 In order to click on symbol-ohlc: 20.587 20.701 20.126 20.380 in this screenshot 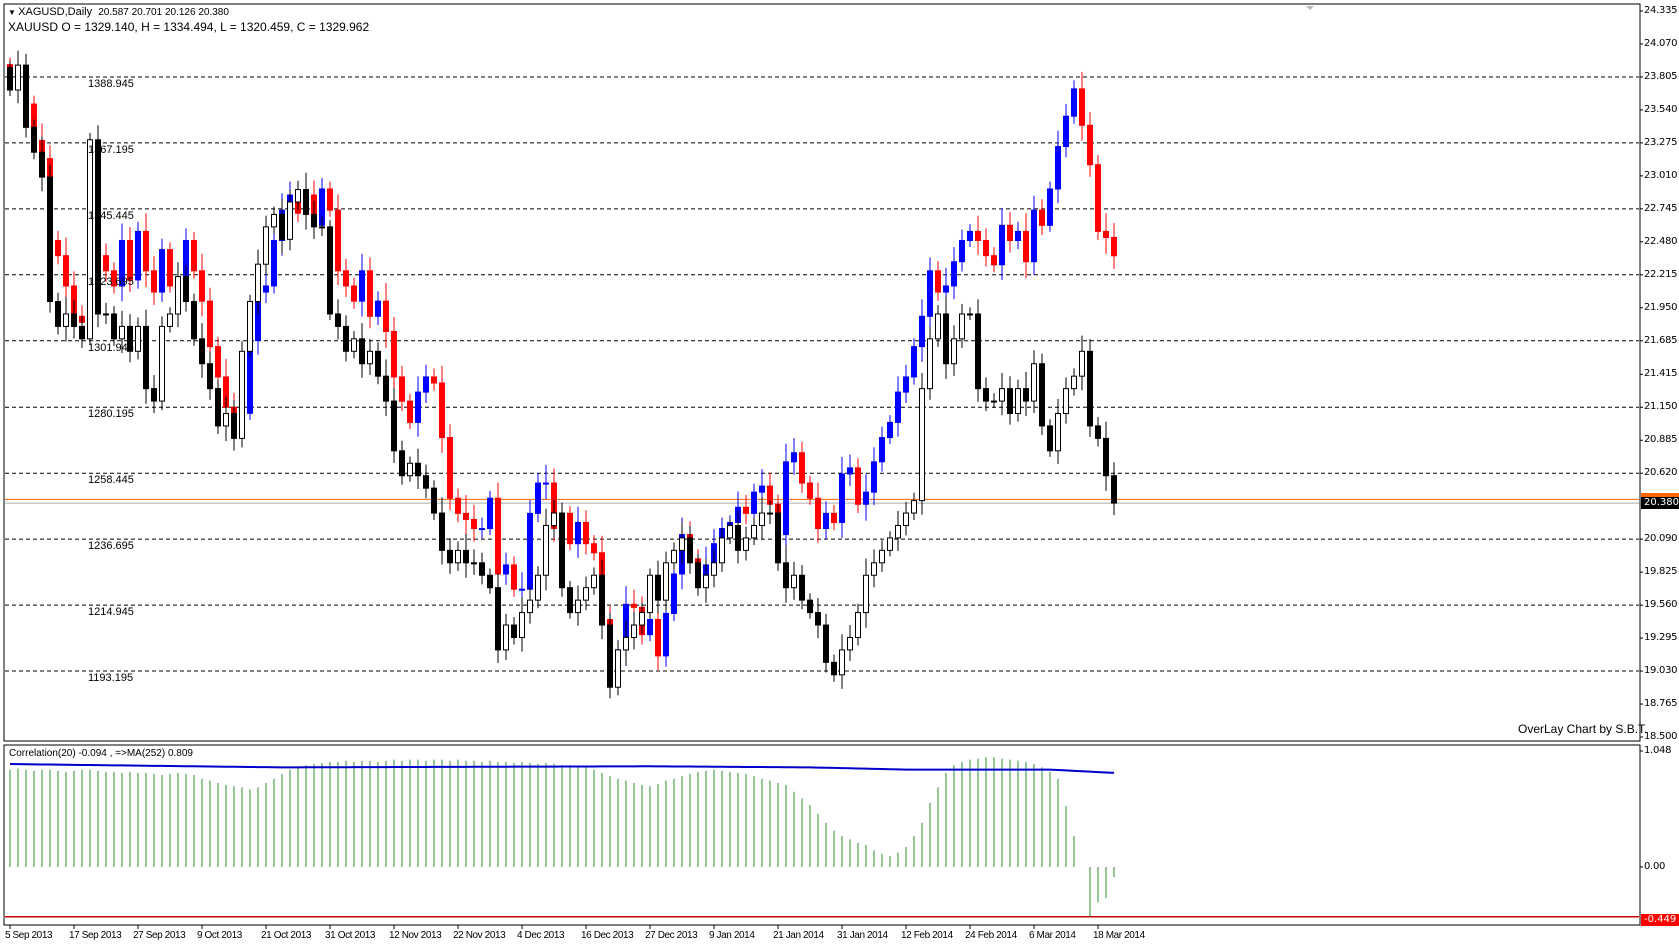, I will do `click(163, 12)`.